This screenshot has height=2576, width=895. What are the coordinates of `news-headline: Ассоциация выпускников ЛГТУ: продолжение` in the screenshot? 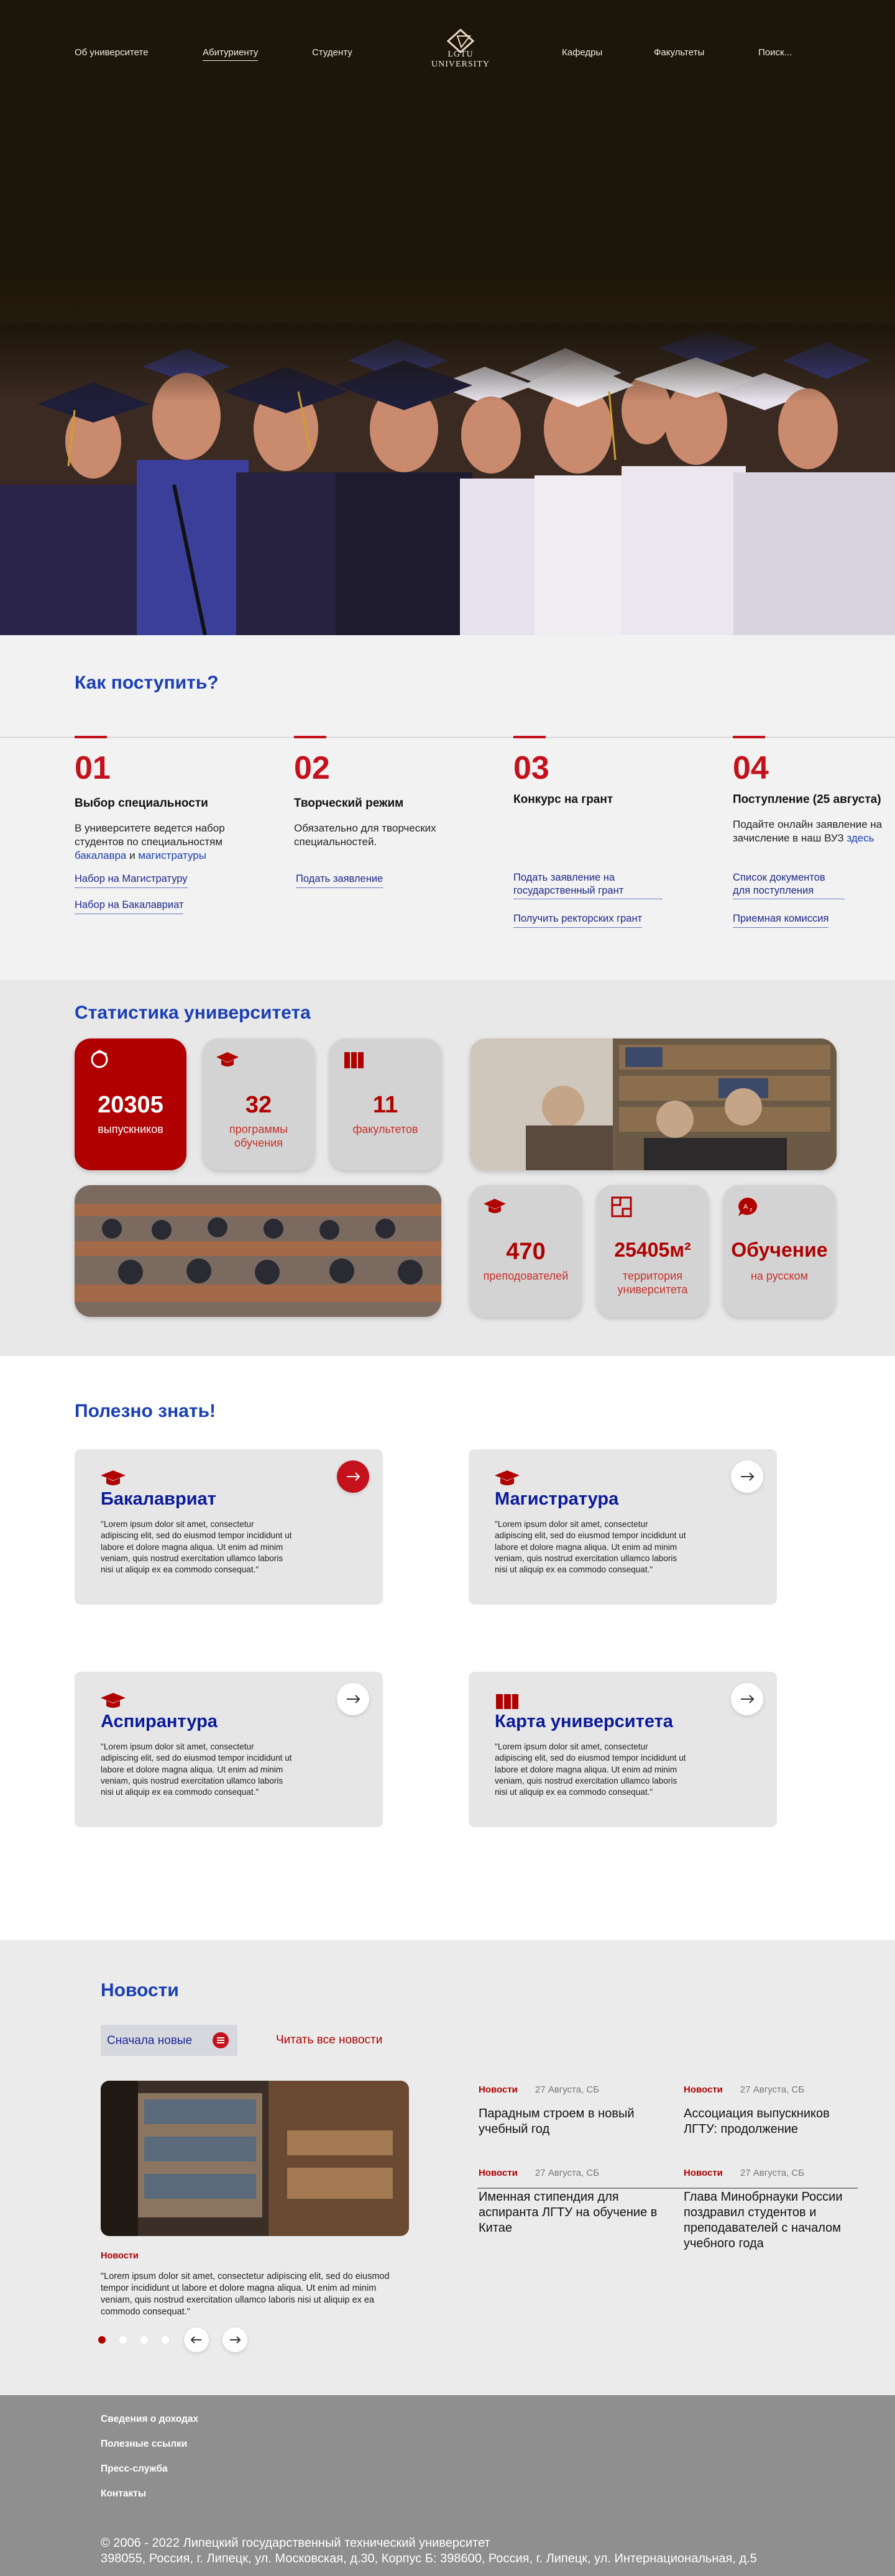 It's located at (757, 2121).